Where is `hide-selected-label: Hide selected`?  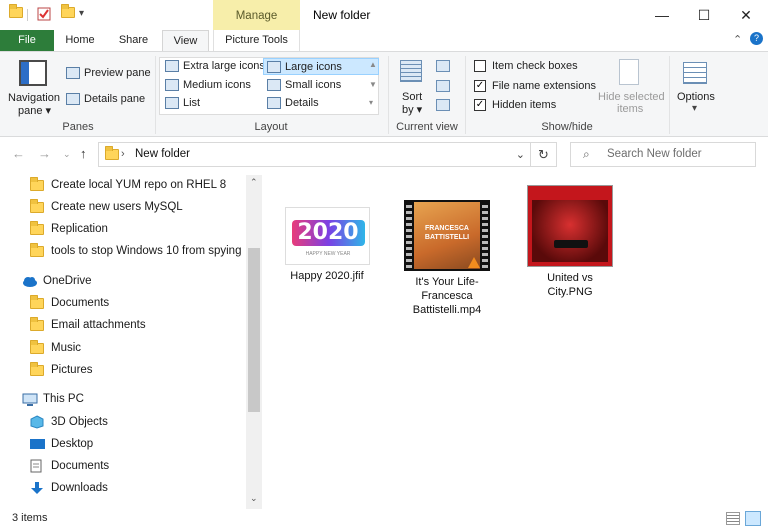 hide-selected-label: Hide selected is located at coordinates (631, 97).